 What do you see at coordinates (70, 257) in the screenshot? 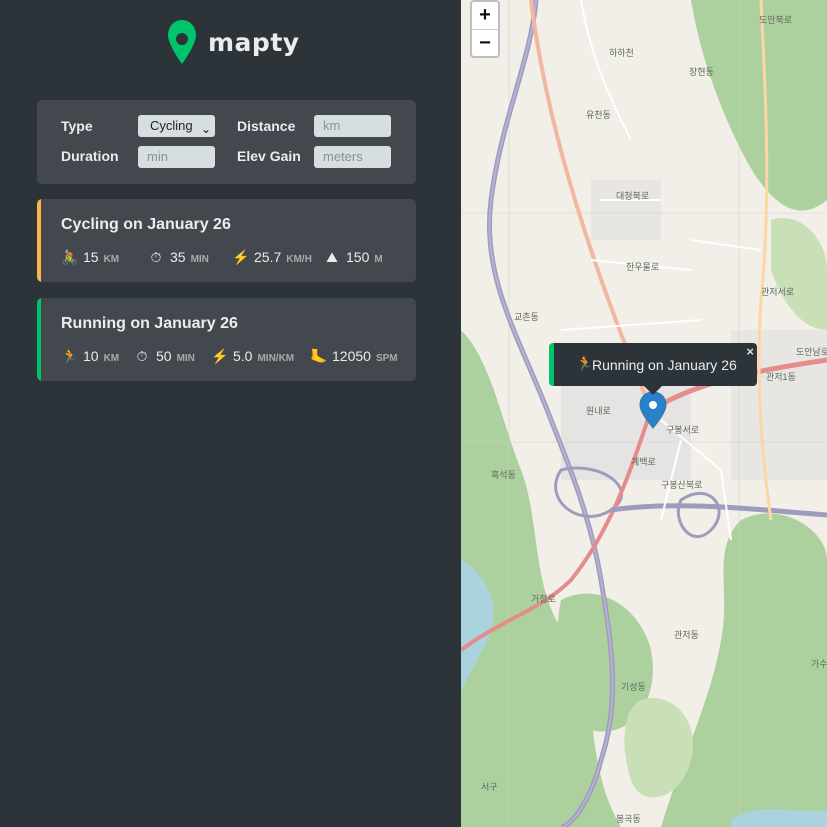
I see `cyclist-icon: 🚴` at bounding box center [70, 257].